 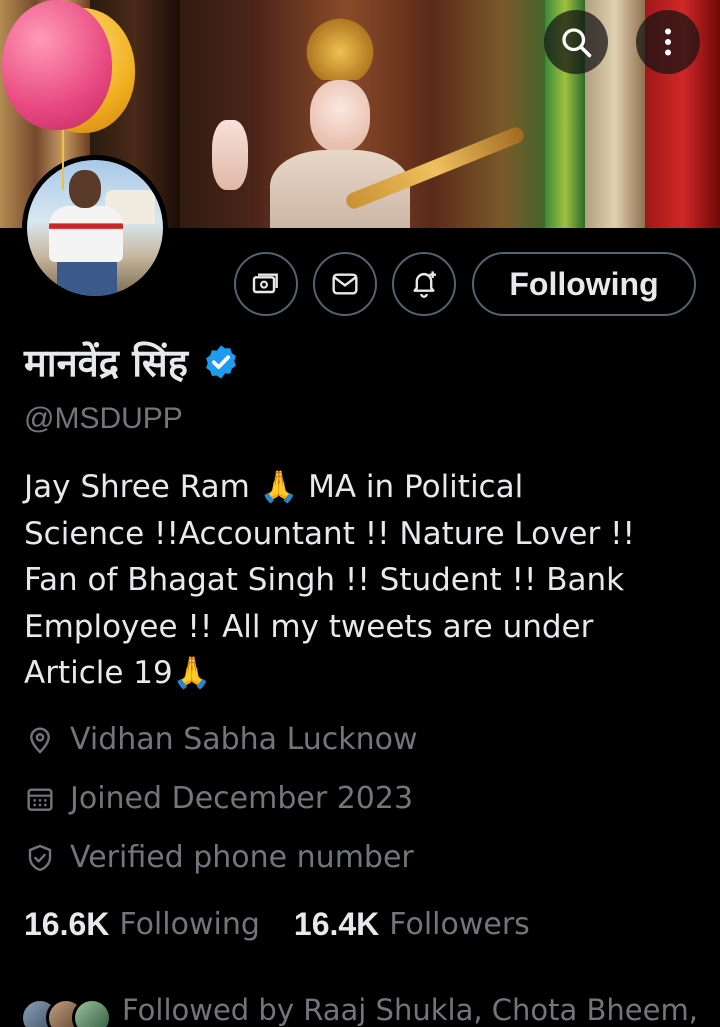 I want to click on subscriptions-button, so click(x=266, y=284).